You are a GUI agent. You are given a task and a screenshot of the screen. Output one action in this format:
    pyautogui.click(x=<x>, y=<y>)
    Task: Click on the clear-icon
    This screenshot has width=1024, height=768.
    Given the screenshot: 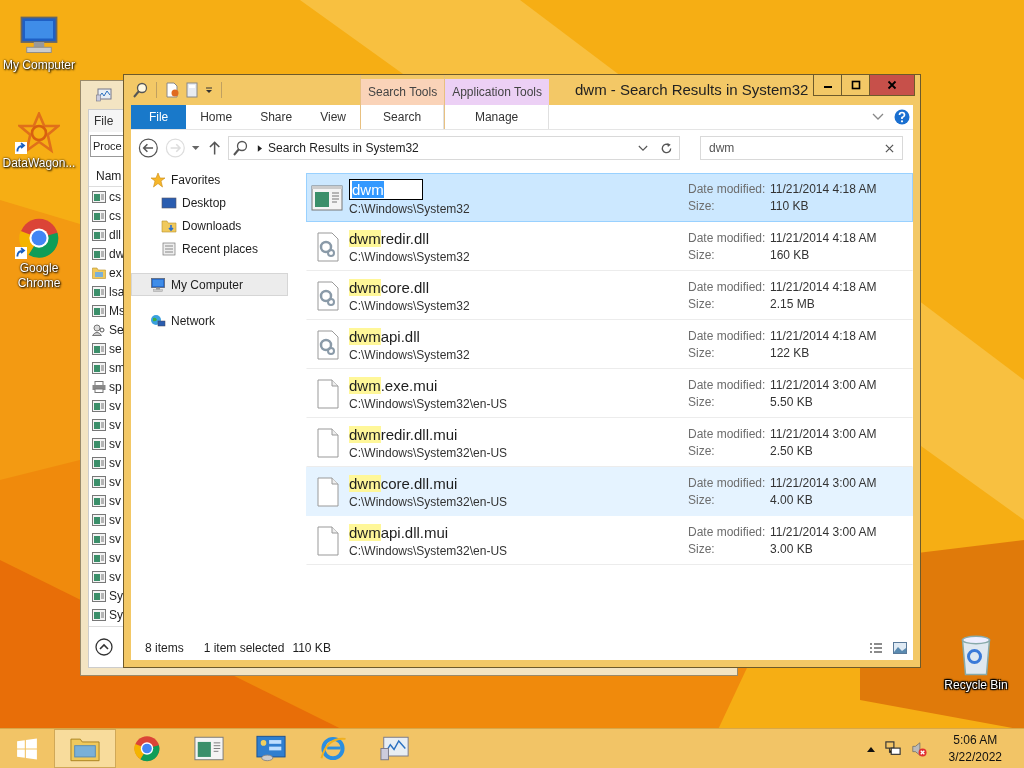 What is the action you would take?
    pyautogui.click(x=889, y=148)
    